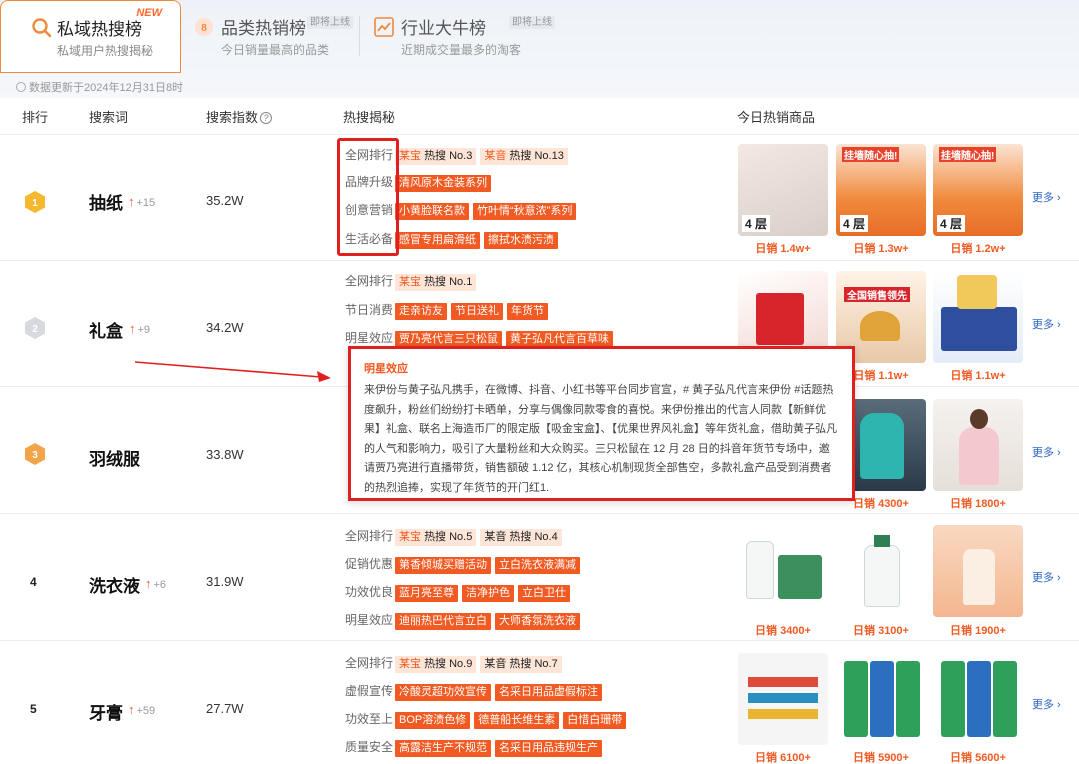 The image size is (1079, 764). Describe the element at coordinates (368, 197) in the screenshot. I see `highlight-box` at that location.